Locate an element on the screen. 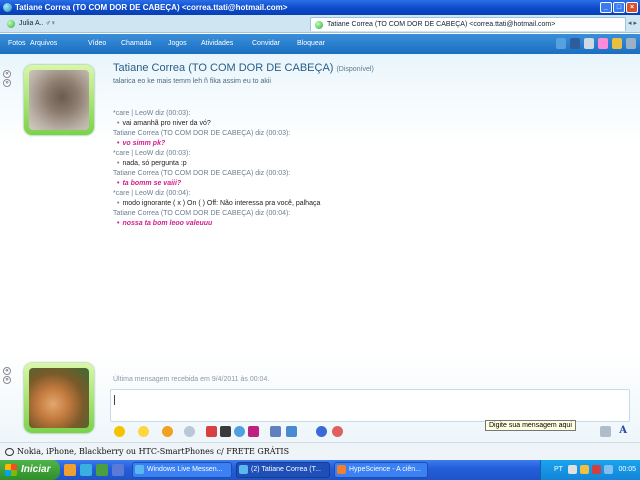 The height and width of the screenshot is (480, 640). tab-label: Julia A.. ♂♀ is located at coordinates (37, 23).